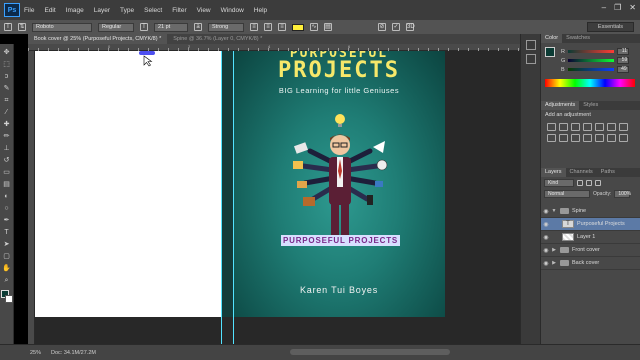 This screenshot has height=360, width=640. What do you see at coordinates (260, 10) in the screenshot?
I see `menu-item-help: Help` at bounding box center [260, 10].